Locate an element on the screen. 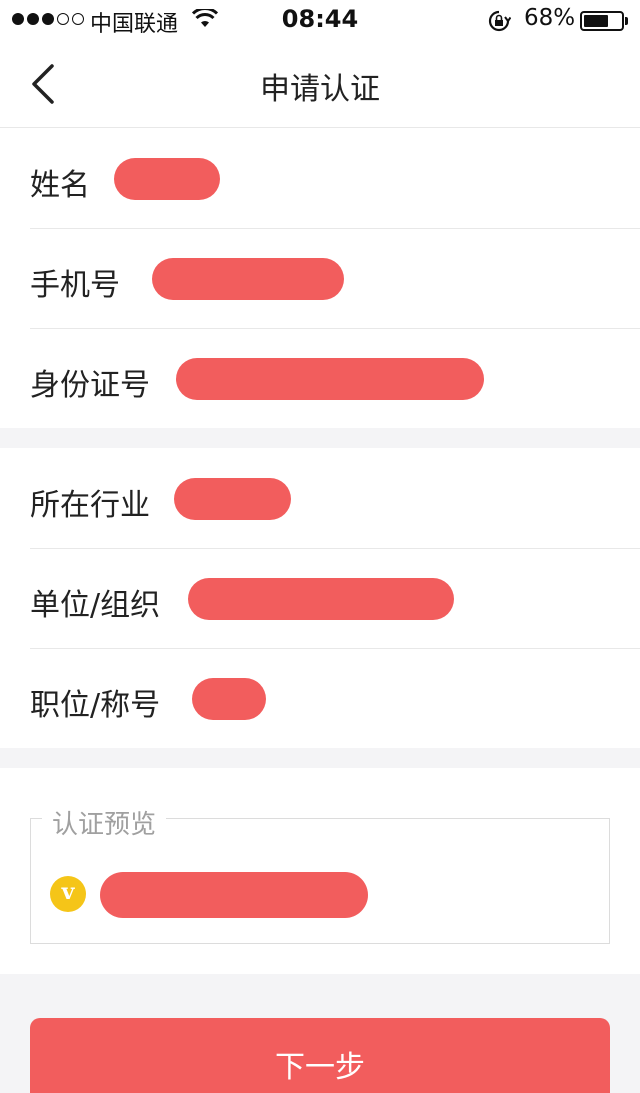 This screenshot has width=640, height=1093. verified-v-letter: v is located at coordinates (68, 892).